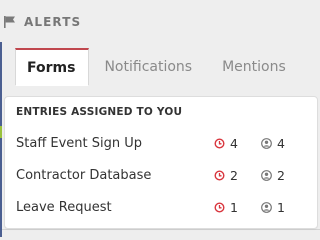  I want to click on tab-forms: Forms, so click(52, 67).